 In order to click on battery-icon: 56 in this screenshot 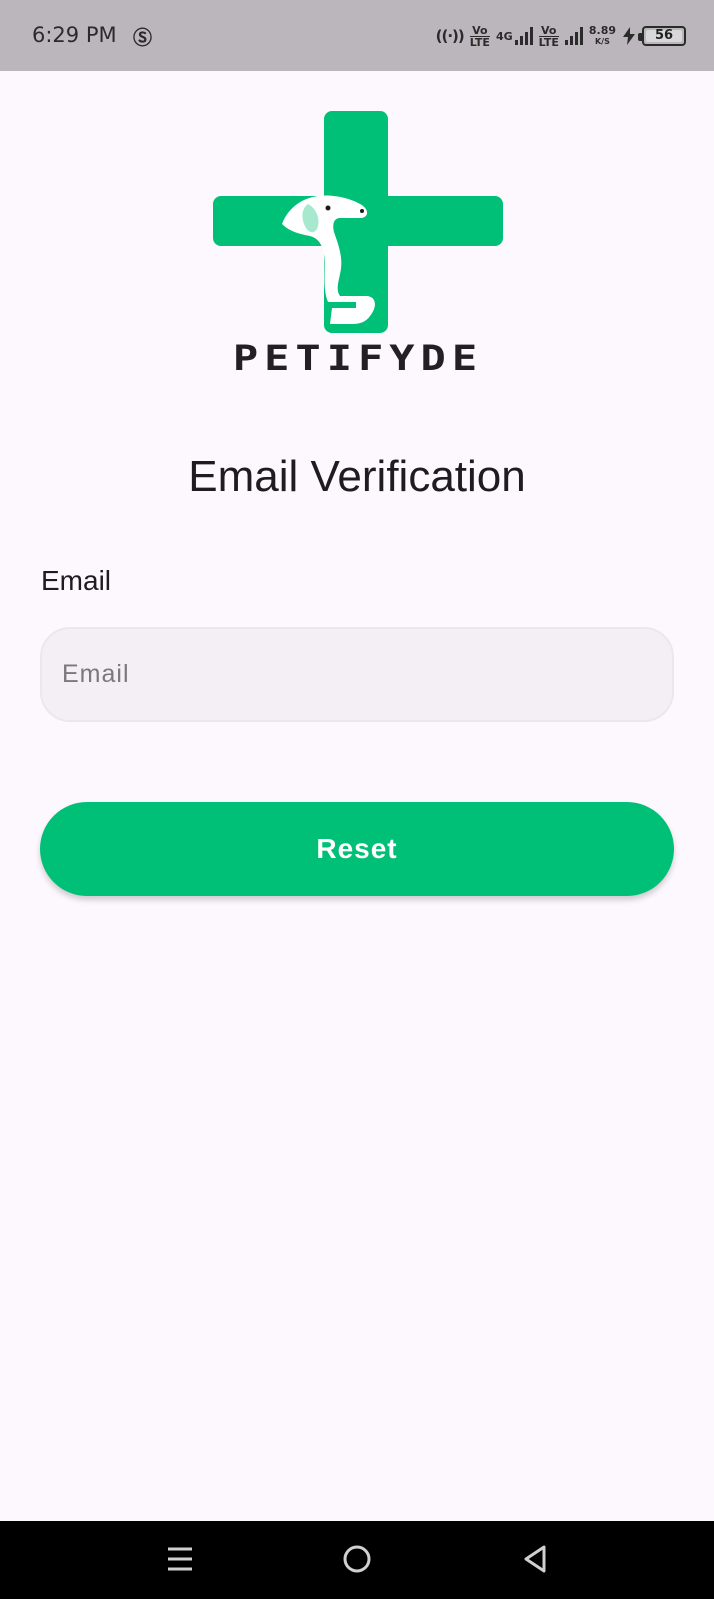, I will do `click(662, 36)`.